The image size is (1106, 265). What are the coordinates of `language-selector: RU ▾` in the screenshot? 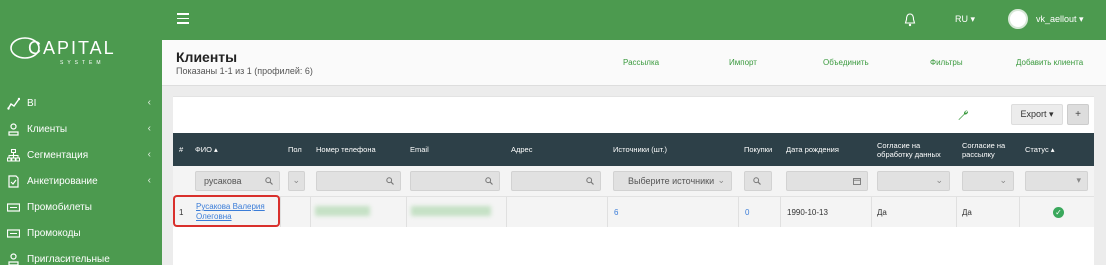 It's located at (965, 19).